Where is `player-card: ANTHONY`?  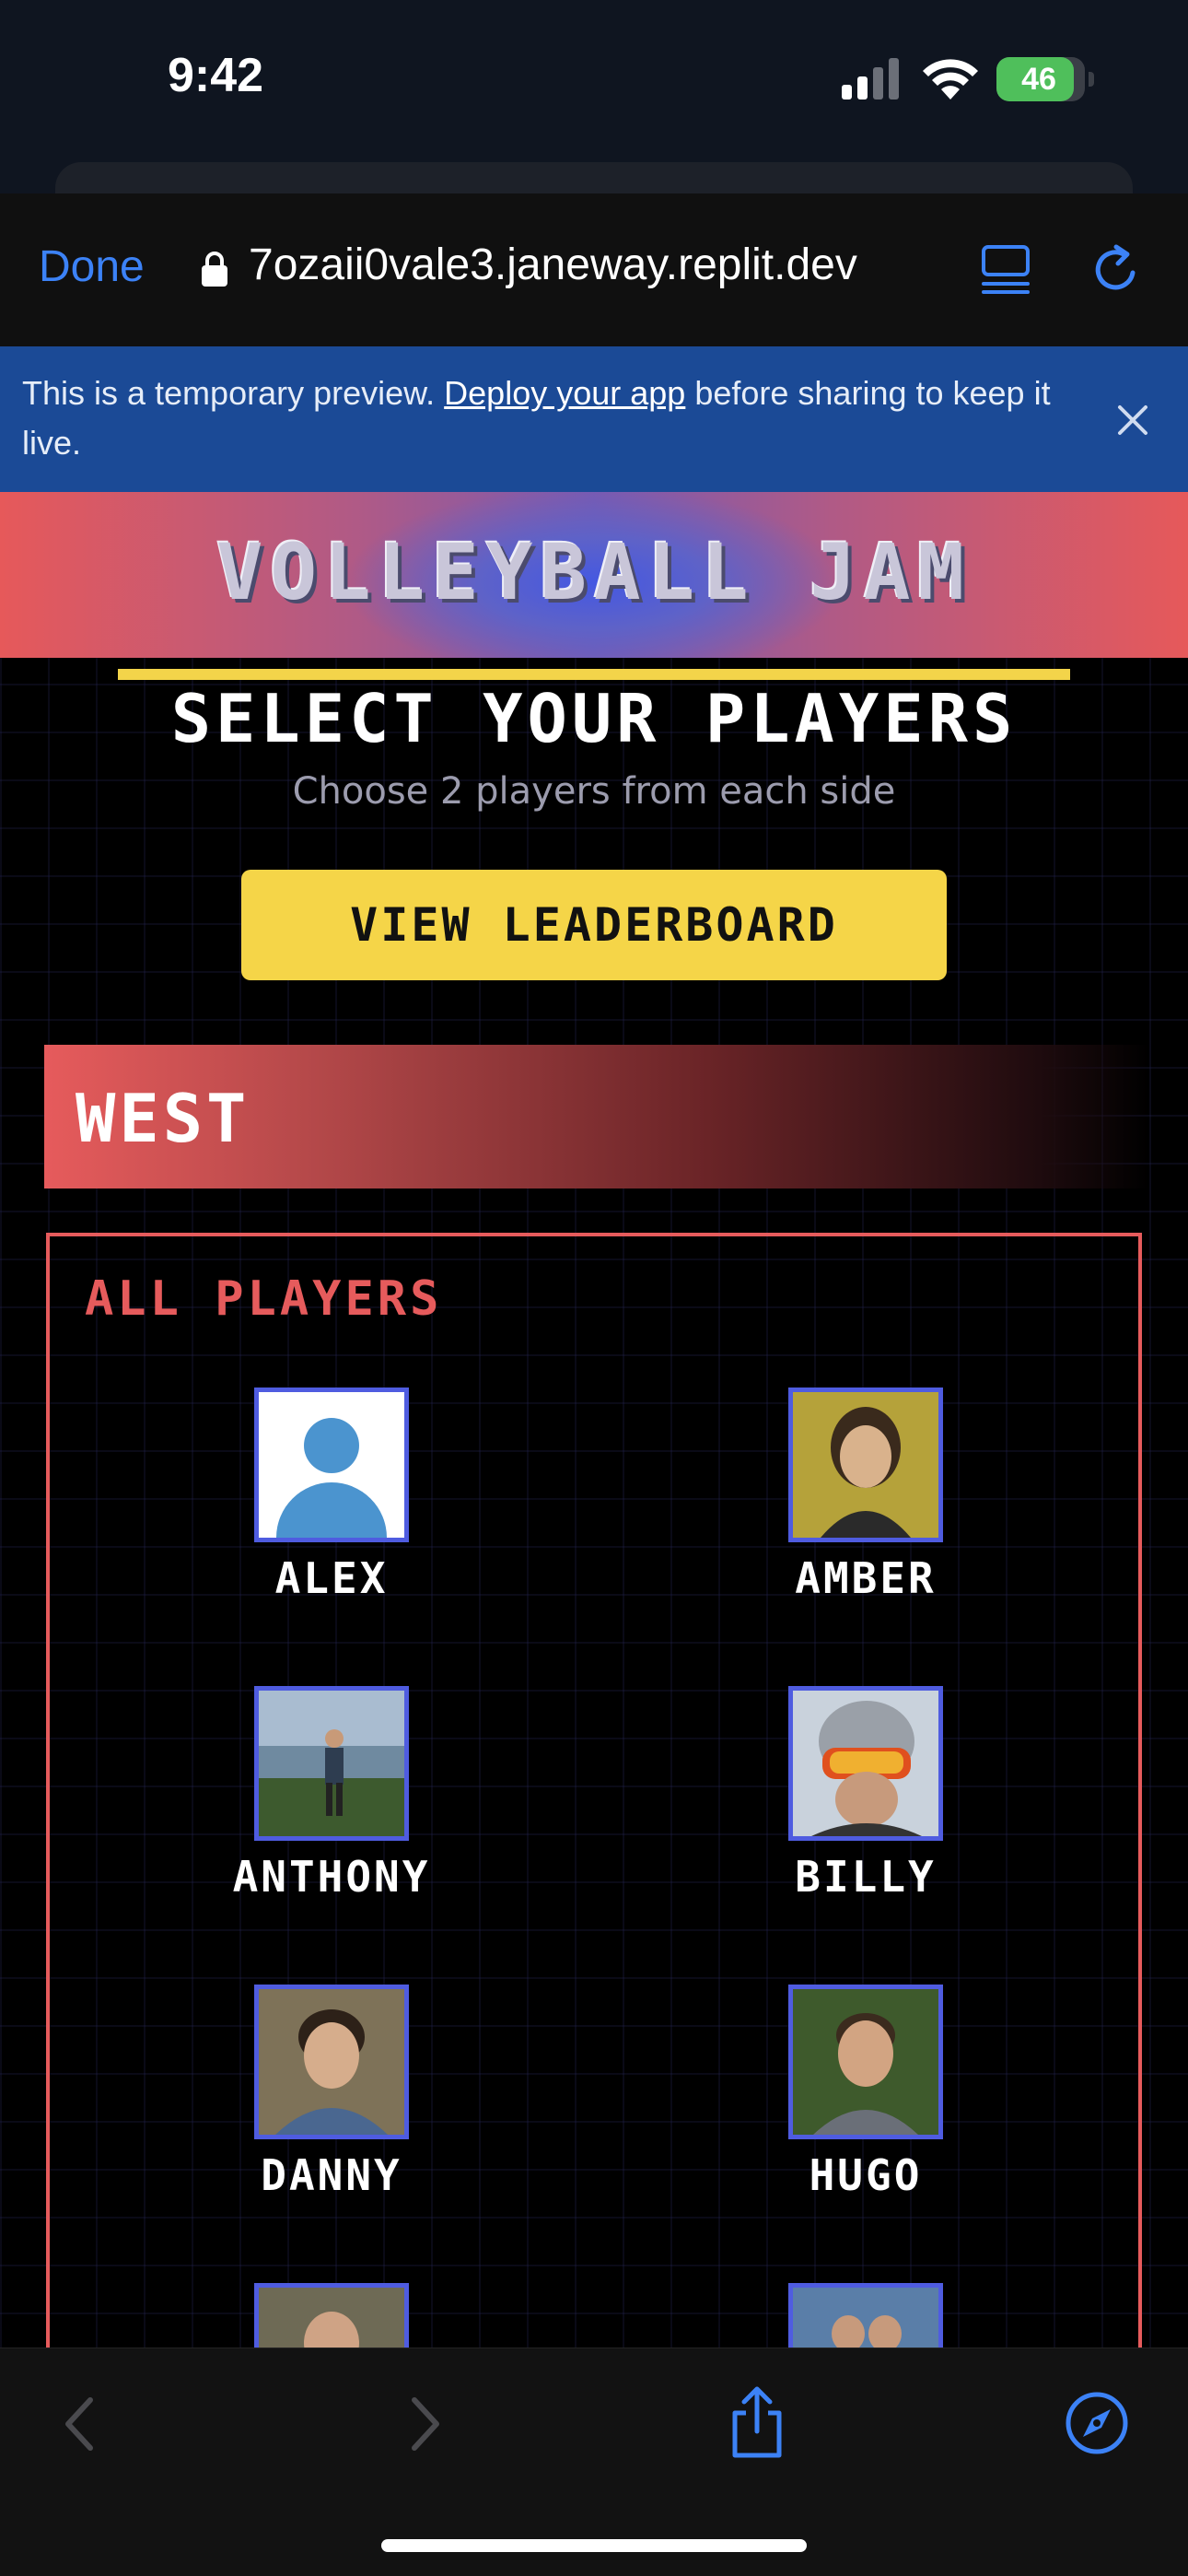
player-card: ANTHONY is located at coordinates (331, 1806).